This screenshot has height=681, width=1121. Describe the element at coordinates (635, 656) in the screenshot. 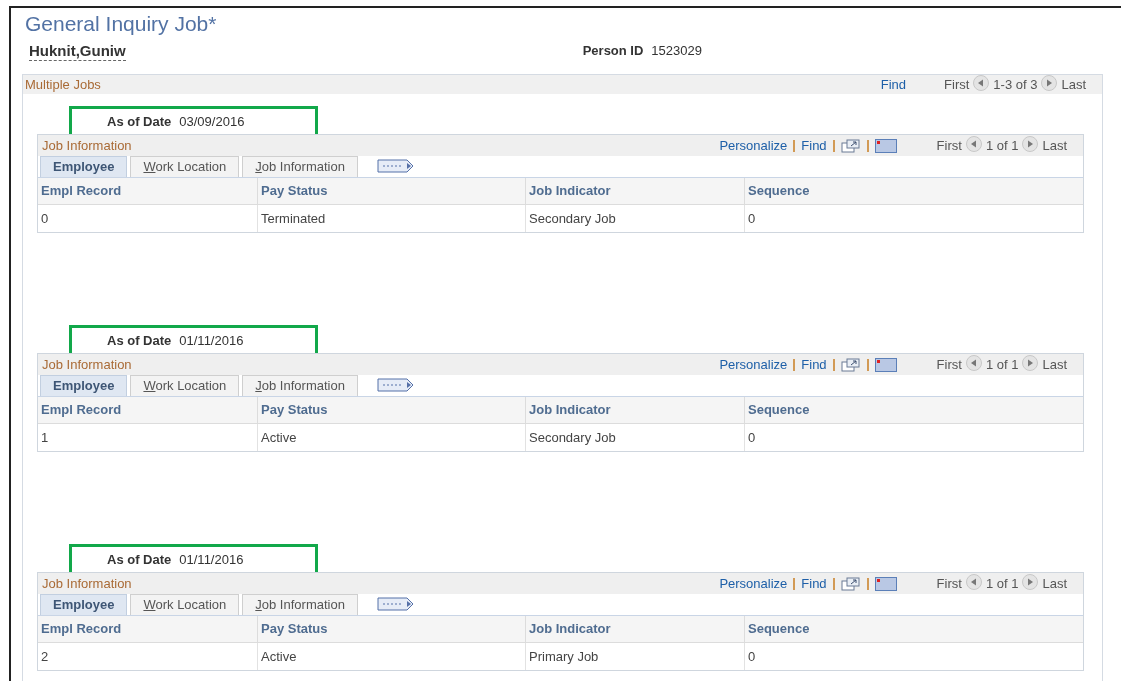

I see `table-cell: Primary Job` at that location.